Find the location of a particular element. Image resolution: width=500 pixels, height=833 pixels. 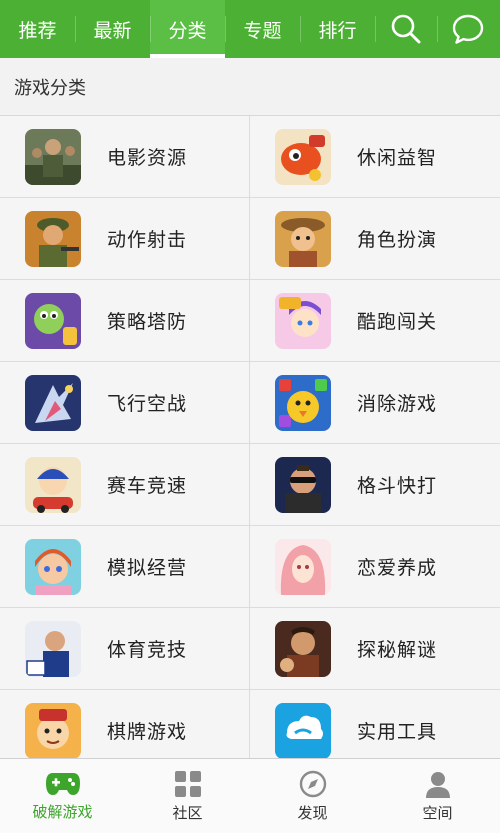

category-label: 探秘解谜 is located at coordinates (397, 650).